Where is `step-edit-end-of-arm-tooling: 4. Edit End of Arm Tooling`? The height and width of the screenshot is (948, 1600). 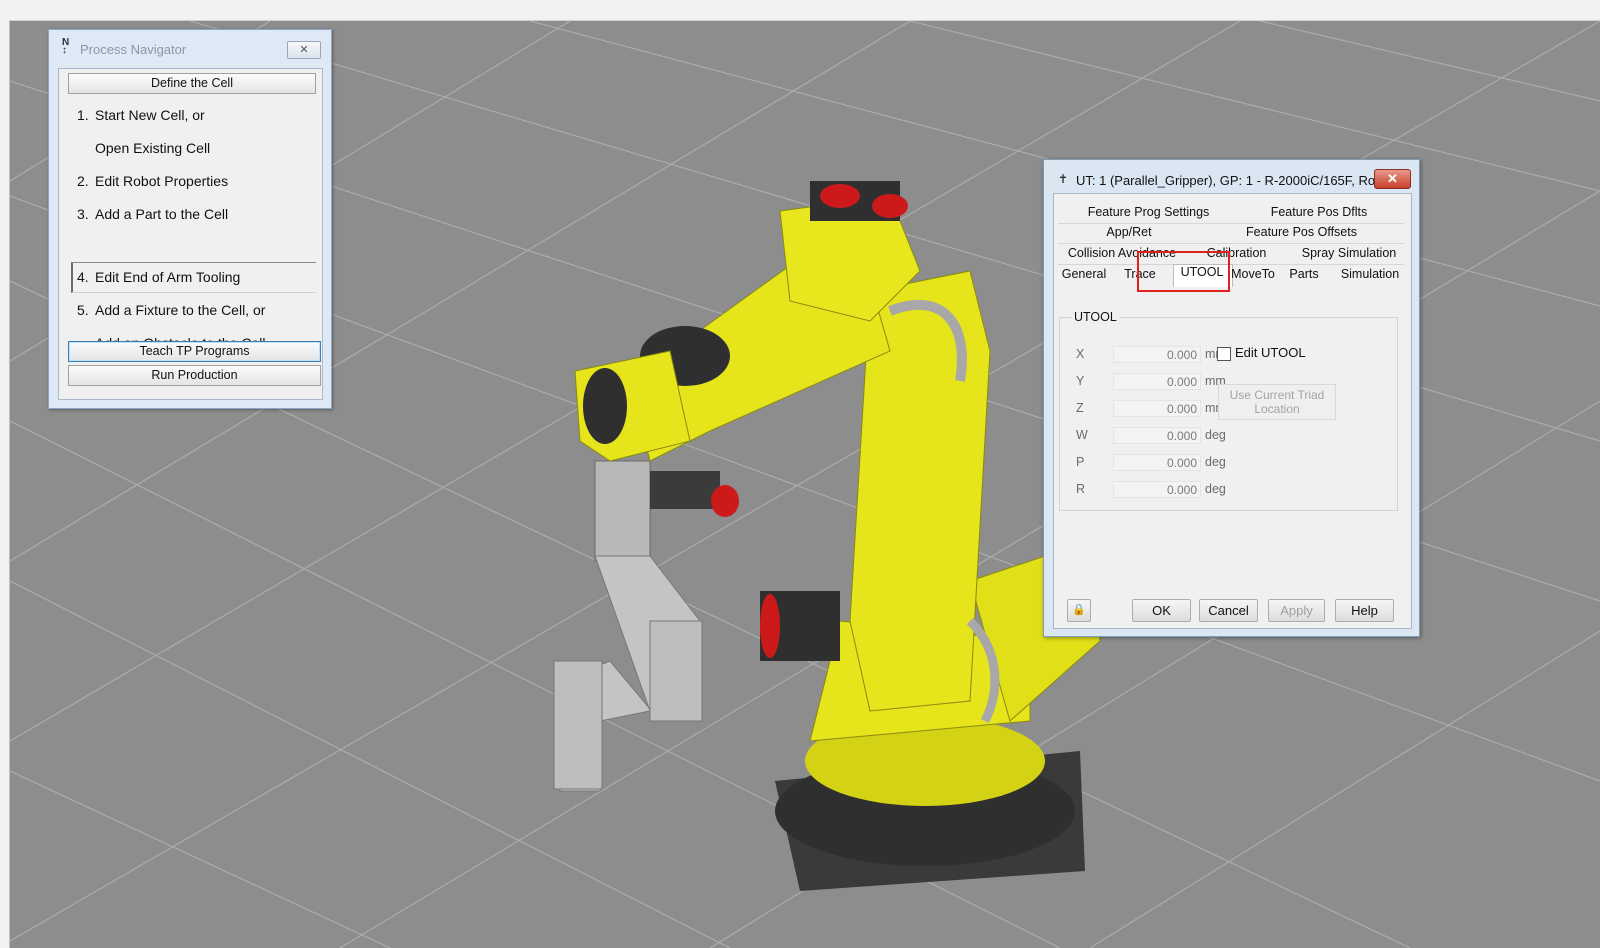
step-edit-end-of-arm-tooling: 4. Edit End of Arm Tooling is located at coordinates (158, 277).